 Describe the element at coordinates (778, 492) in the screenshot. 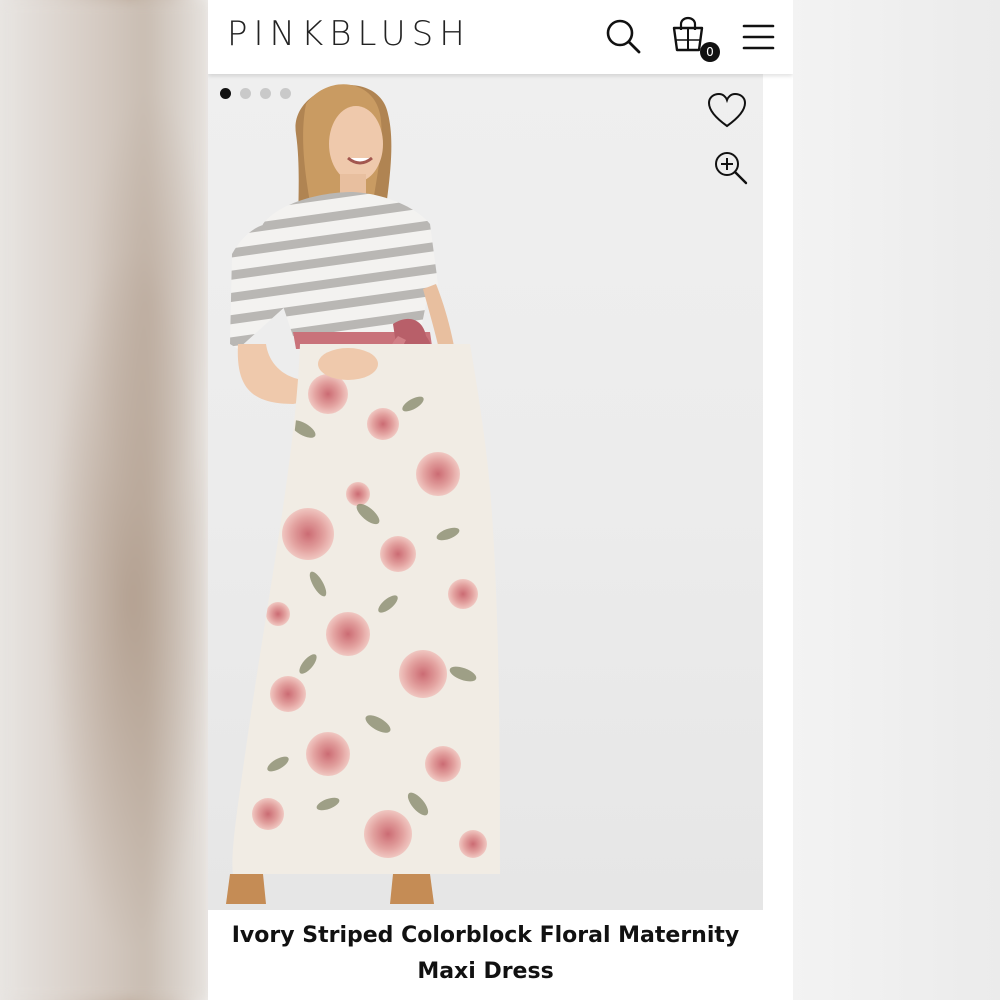

I see `right-gutter` at that location.